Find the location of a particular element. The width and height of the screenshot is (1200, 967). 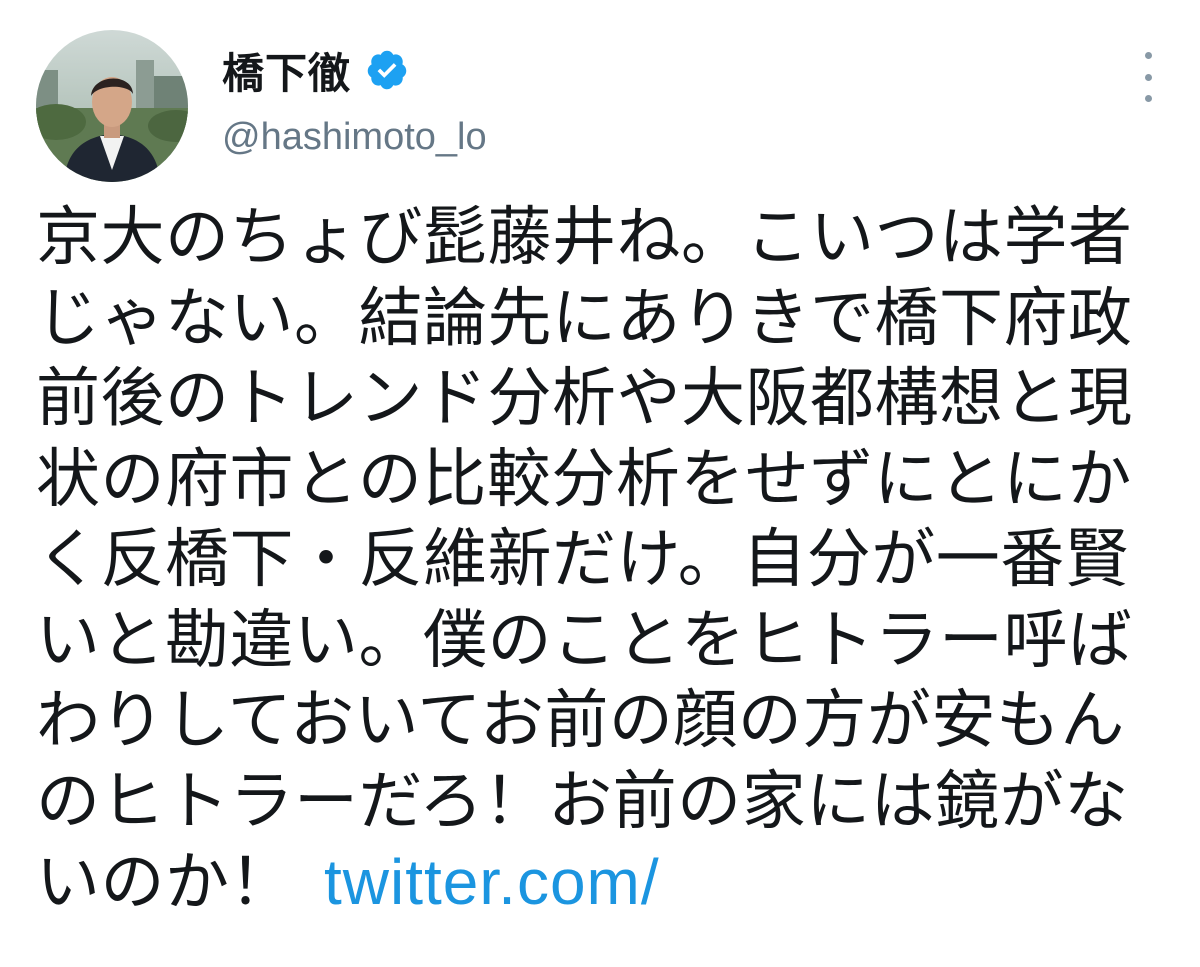

tweet-text-line: 京大のちょび髭藤井ね。こいつは学者 is located at coordinates (584, 238).